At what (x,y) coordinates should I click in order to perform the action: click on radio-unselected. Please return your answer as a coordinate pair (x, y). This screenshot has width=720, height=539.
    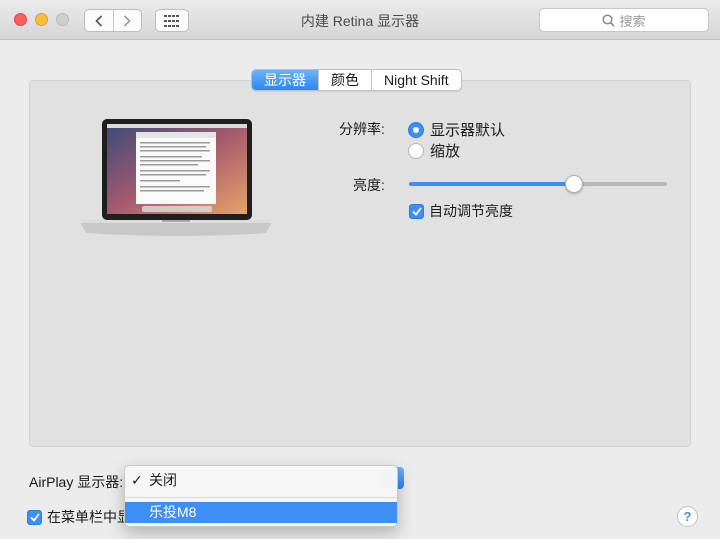
    Looking at the image, I should click on (416, 150).